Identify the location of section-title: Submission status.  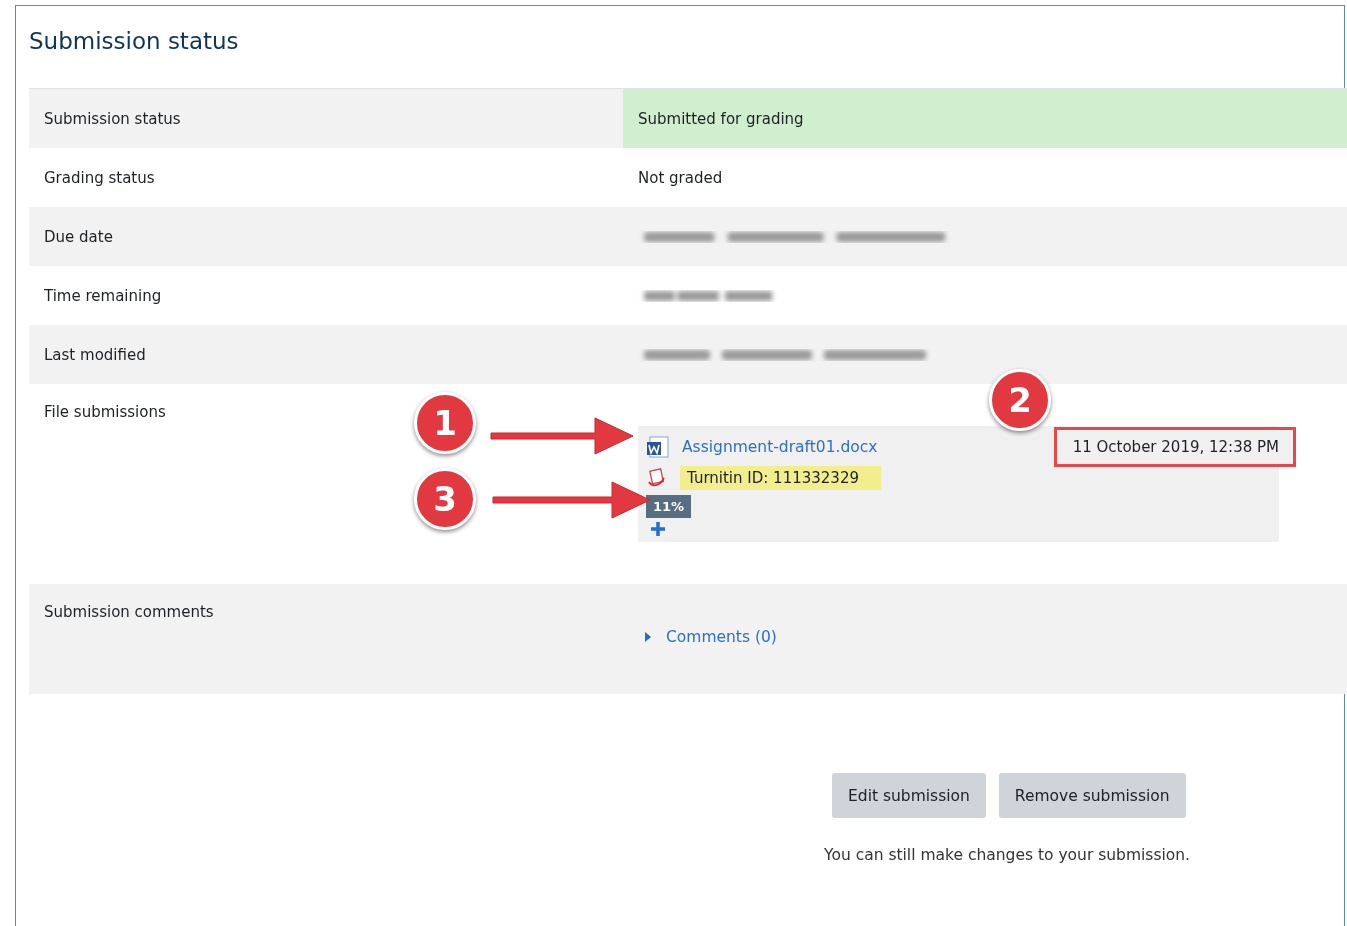
(134, 41).